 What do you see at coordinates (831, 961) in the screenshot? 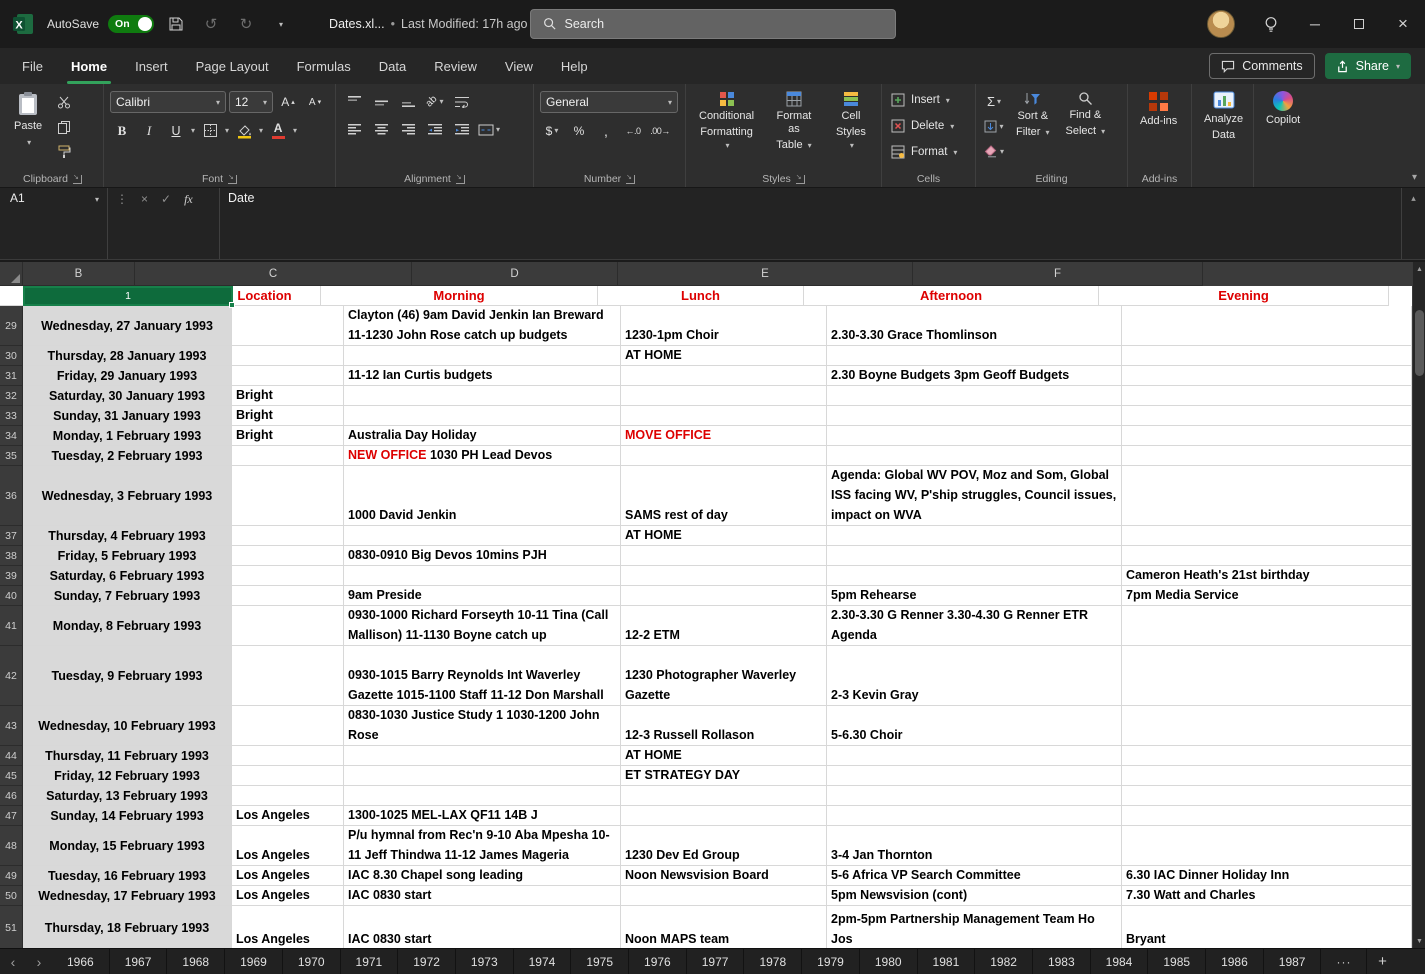
I see `sheet-tab-1979: 1979` at bounding box center [831, 961].